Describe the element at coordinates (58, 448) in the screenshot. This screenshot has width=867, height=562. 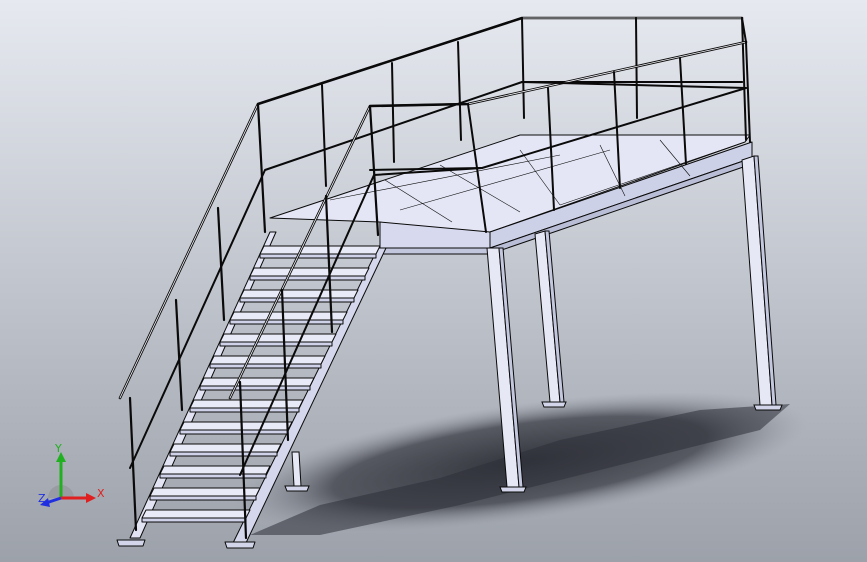
I see `triad-y-label: Y` at that location.